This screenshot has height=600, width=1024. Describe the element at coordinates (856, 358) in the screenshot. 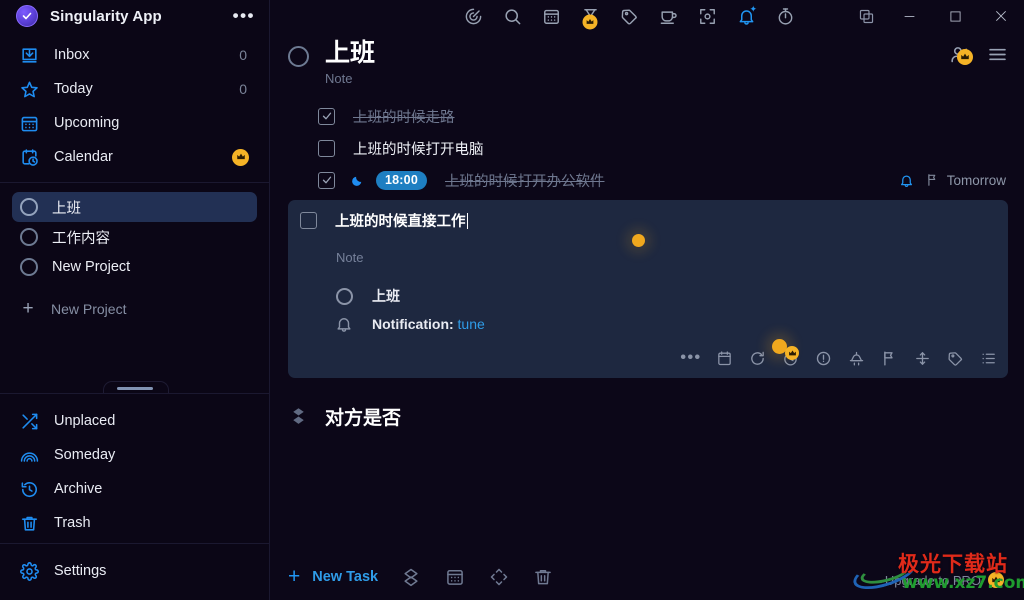

I see `alarm-icon` at that location.